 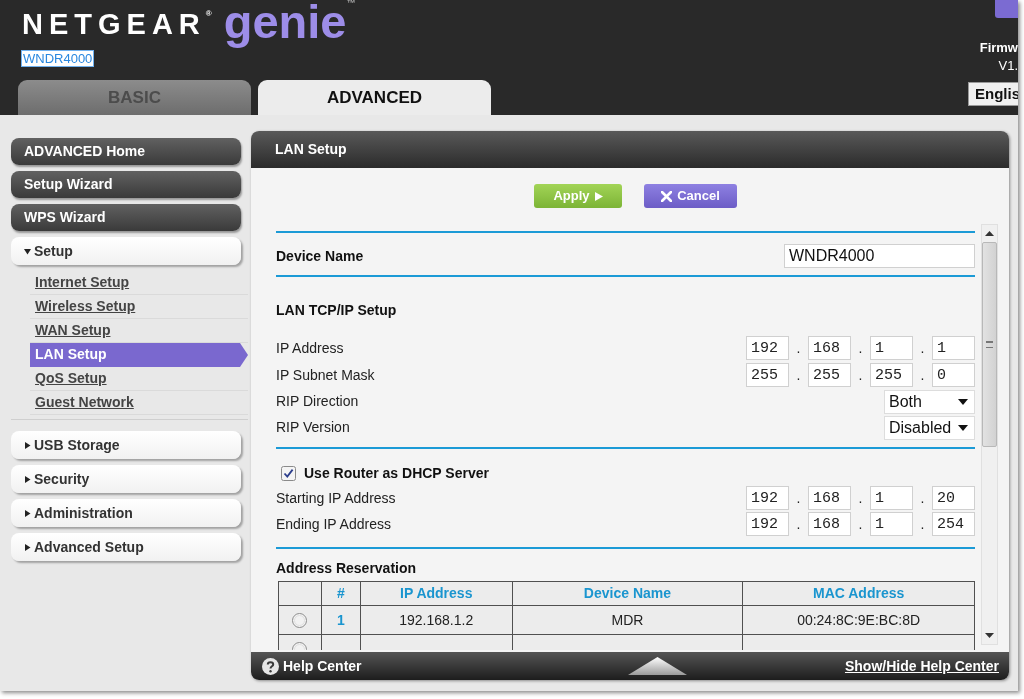 What do you see at coordinates (989, 233) in the screenshot?
I see `scroll-up-icon` at bounding box center [989, 233].